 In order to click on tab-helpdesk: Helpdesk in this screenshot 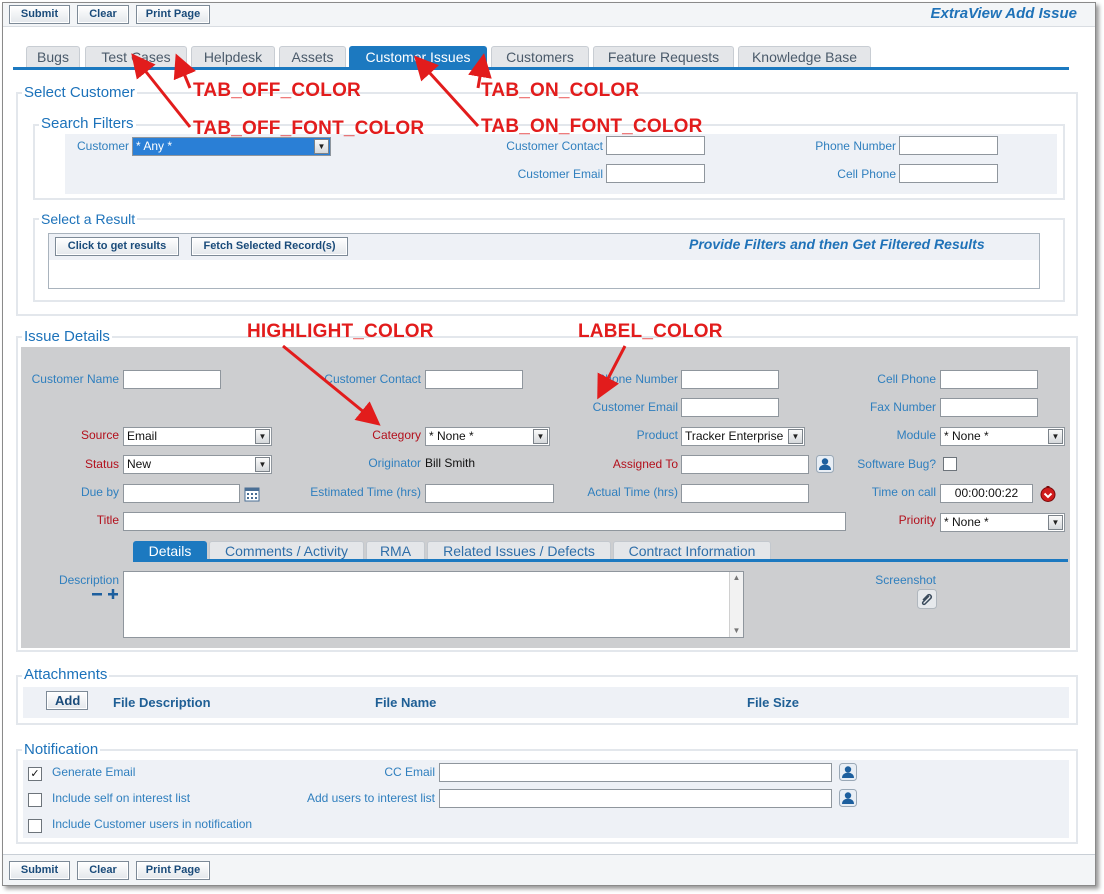, I will do `click(233, 57)`.